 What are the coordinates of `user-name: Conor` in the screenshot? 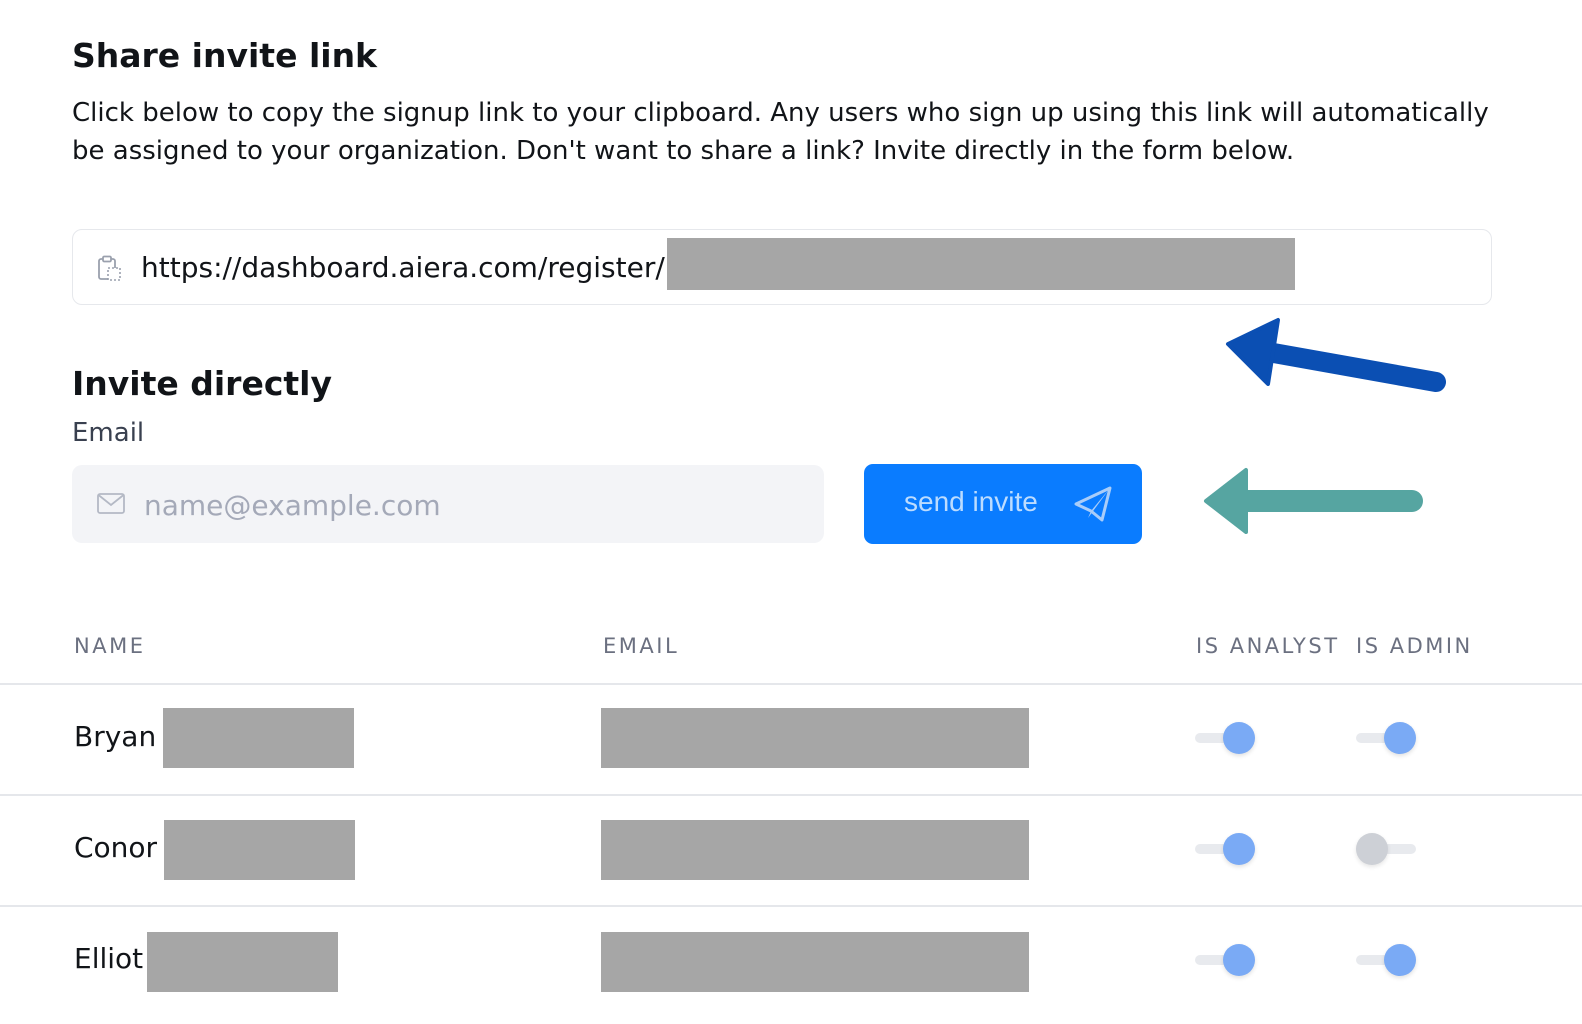 It's located at (116, 847).